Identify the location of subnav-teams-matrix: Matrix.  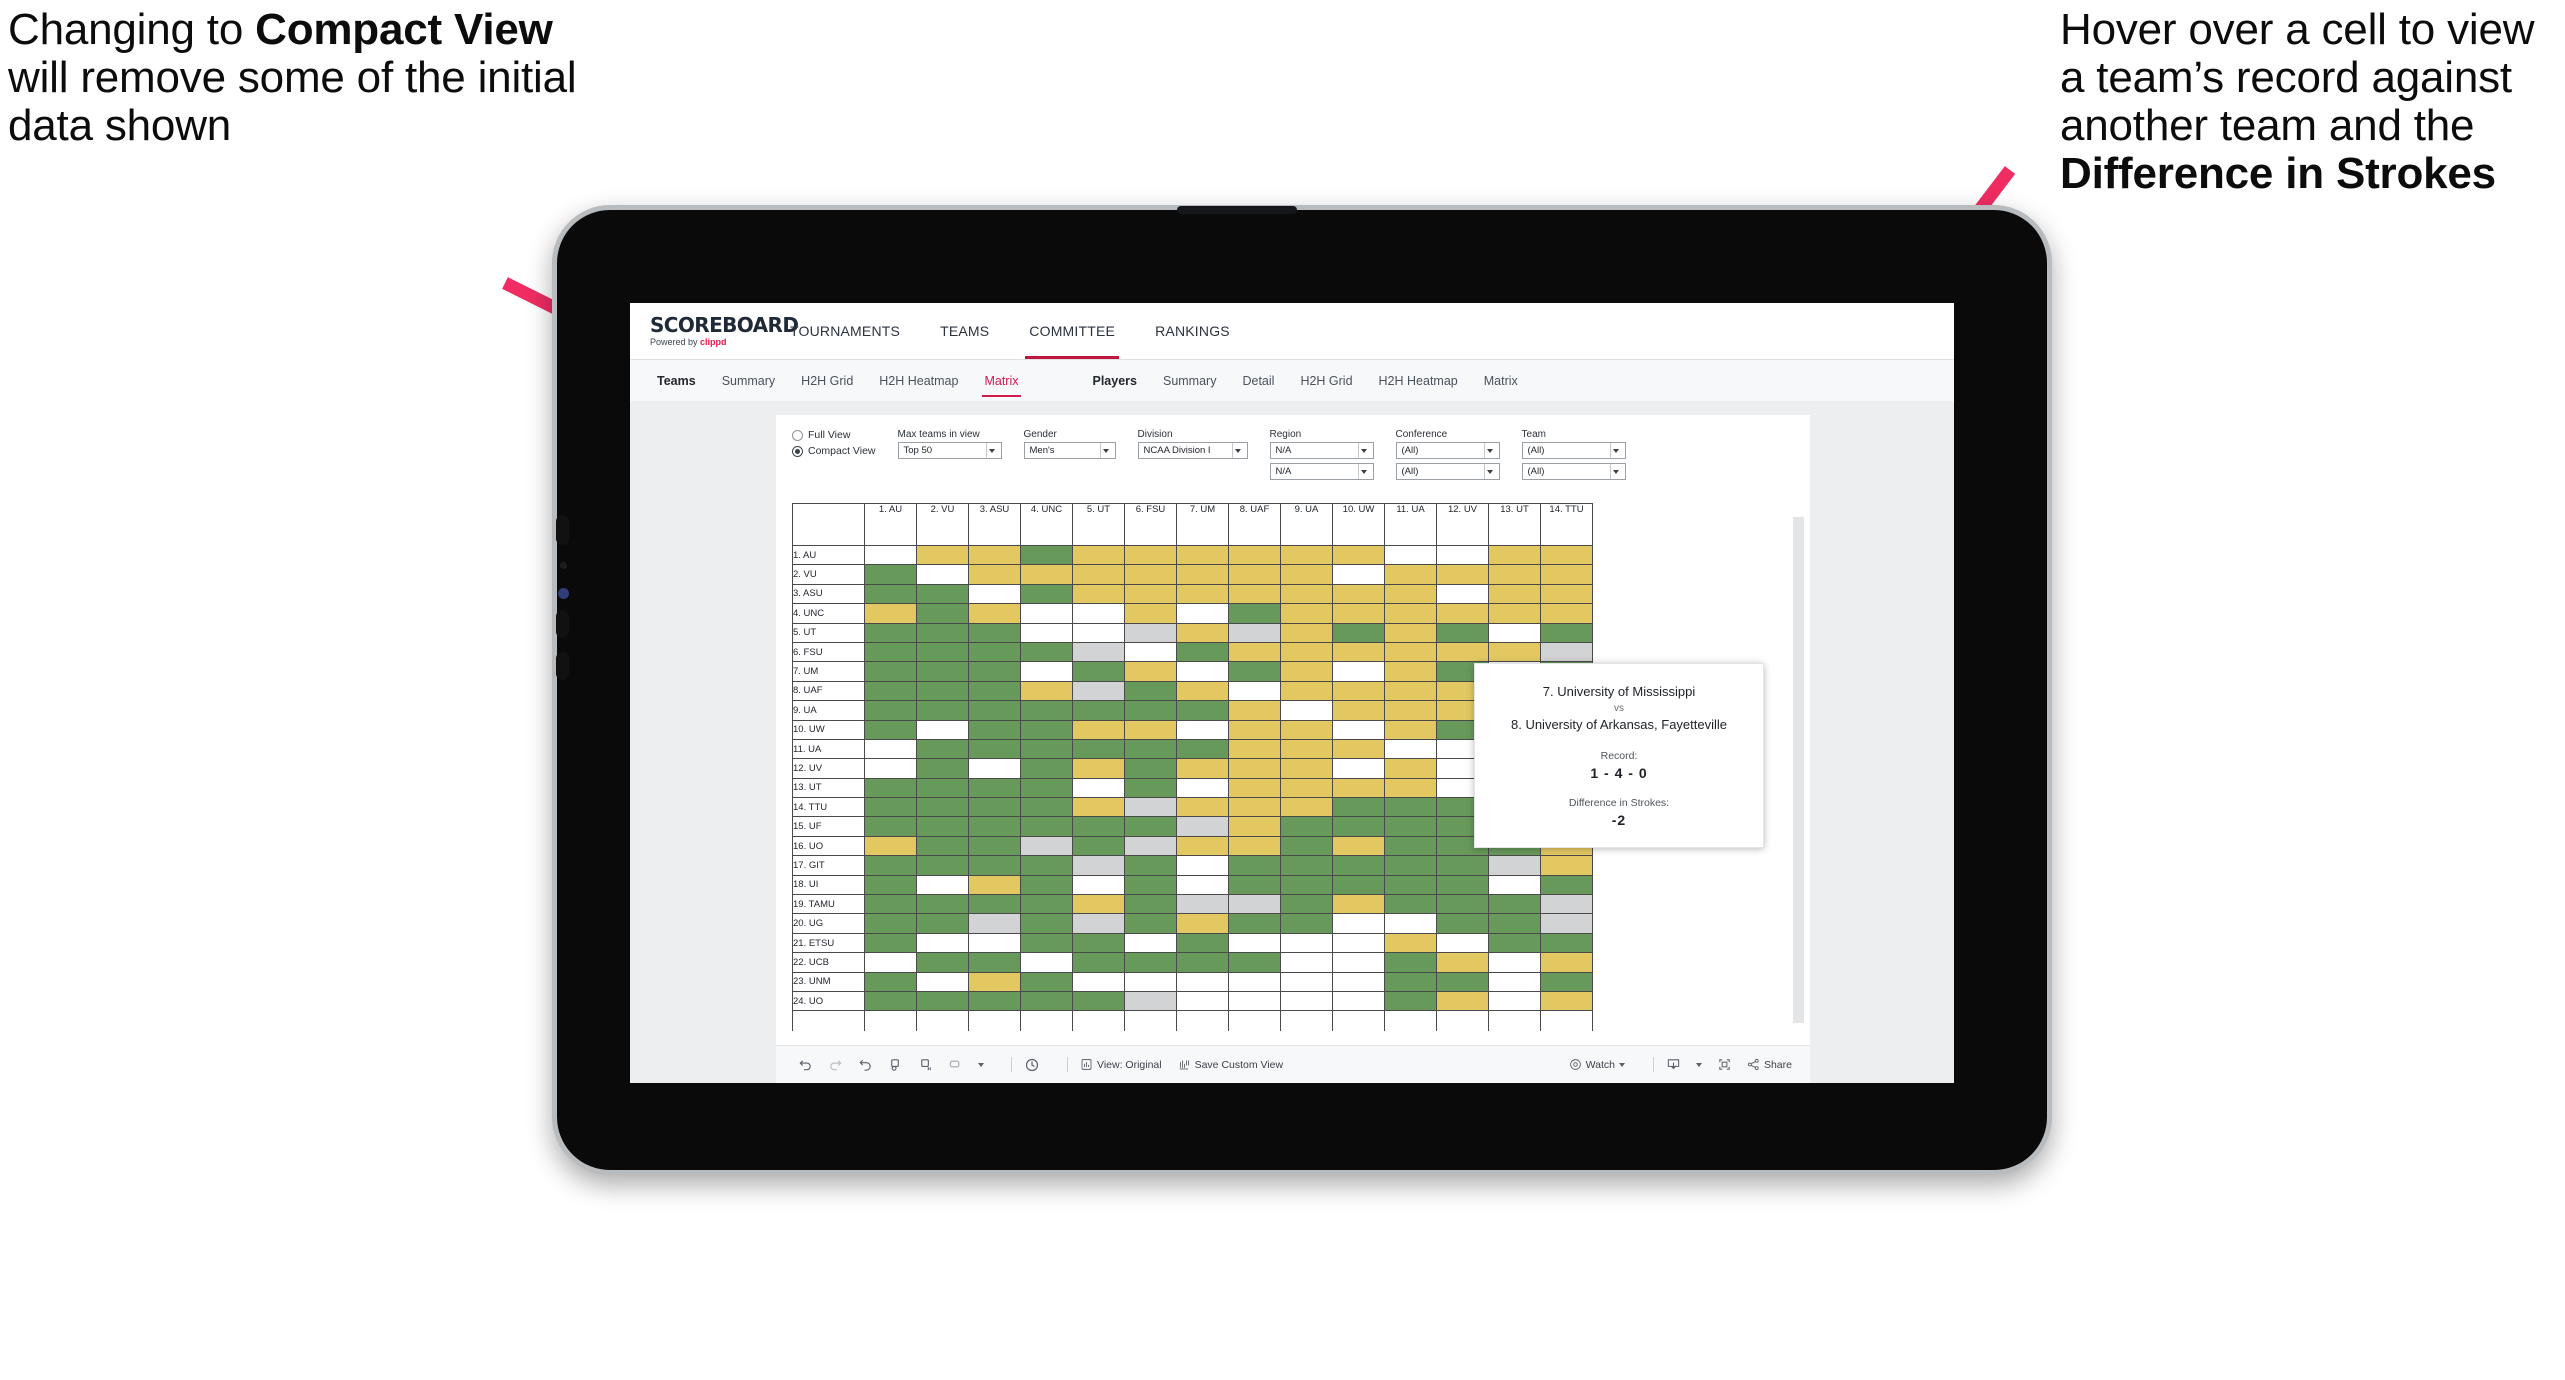
(1001, 381).